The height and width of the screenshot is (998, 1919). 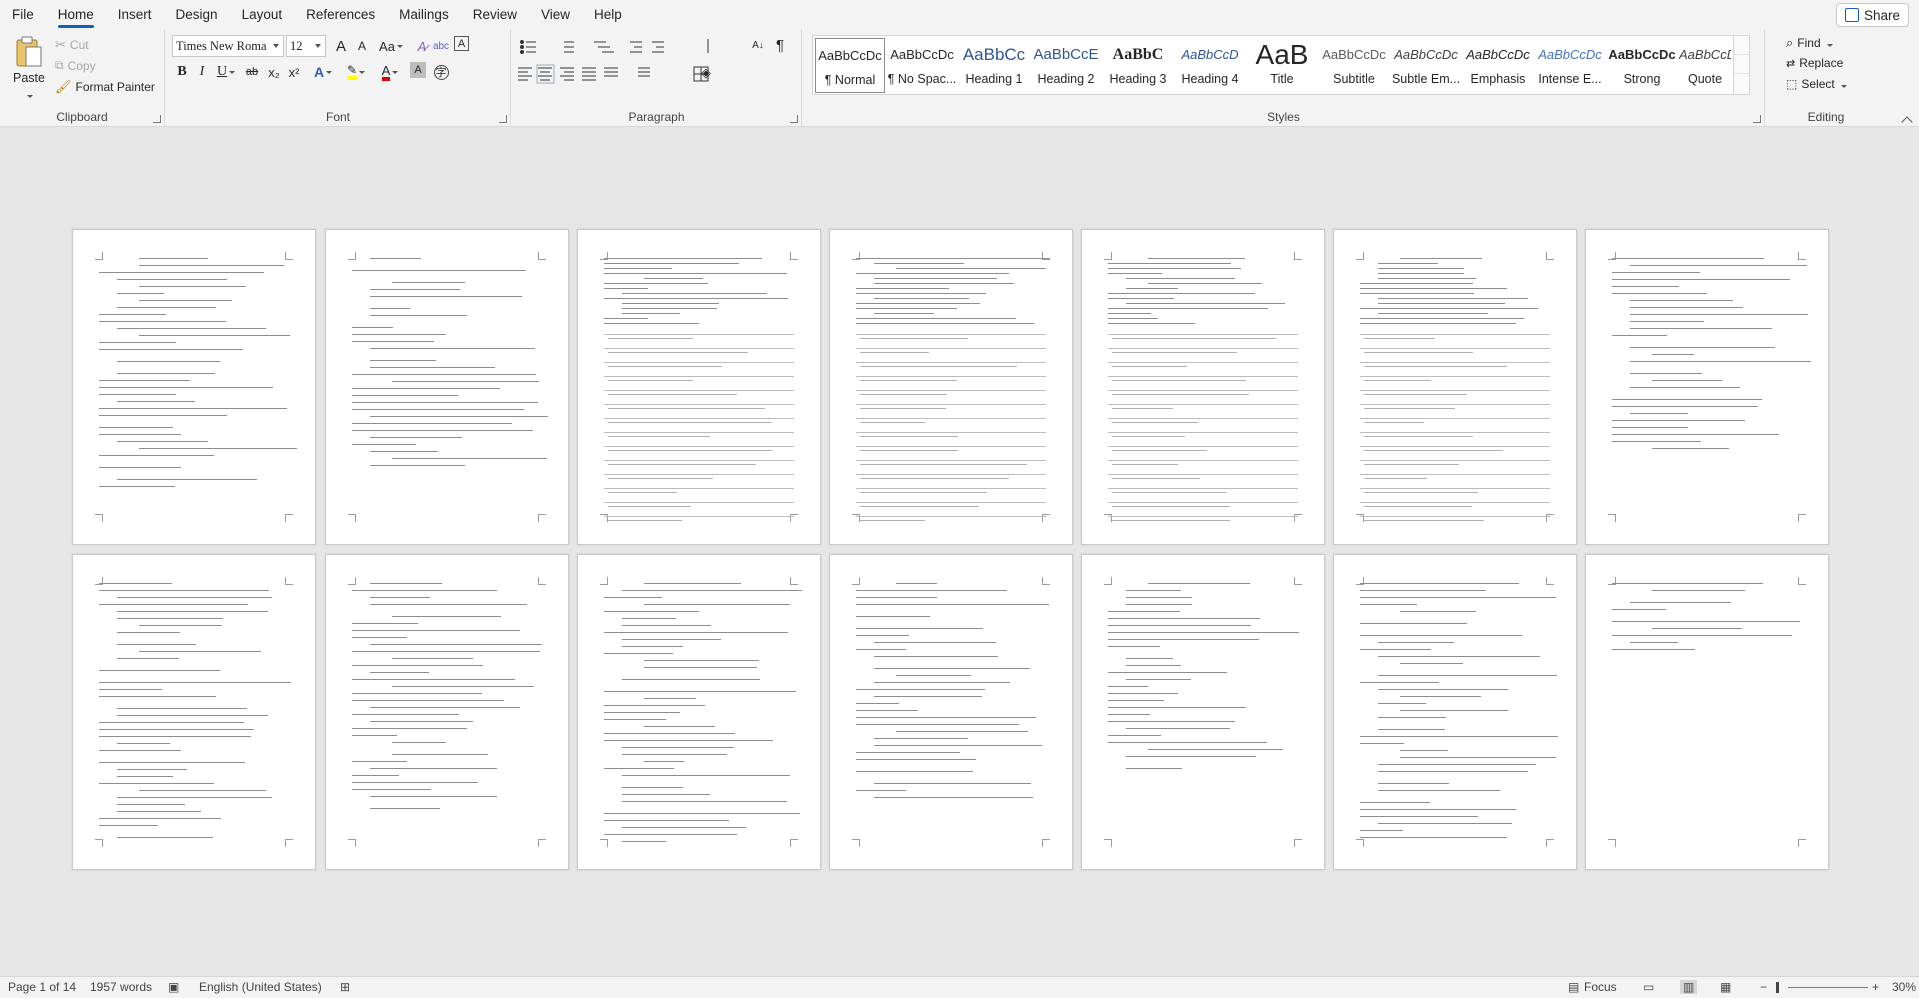 What do you see at coordinates (157, 119) in the screenshot?
I see `clipboard-launcher-icon` at bounding box center [157, 119].